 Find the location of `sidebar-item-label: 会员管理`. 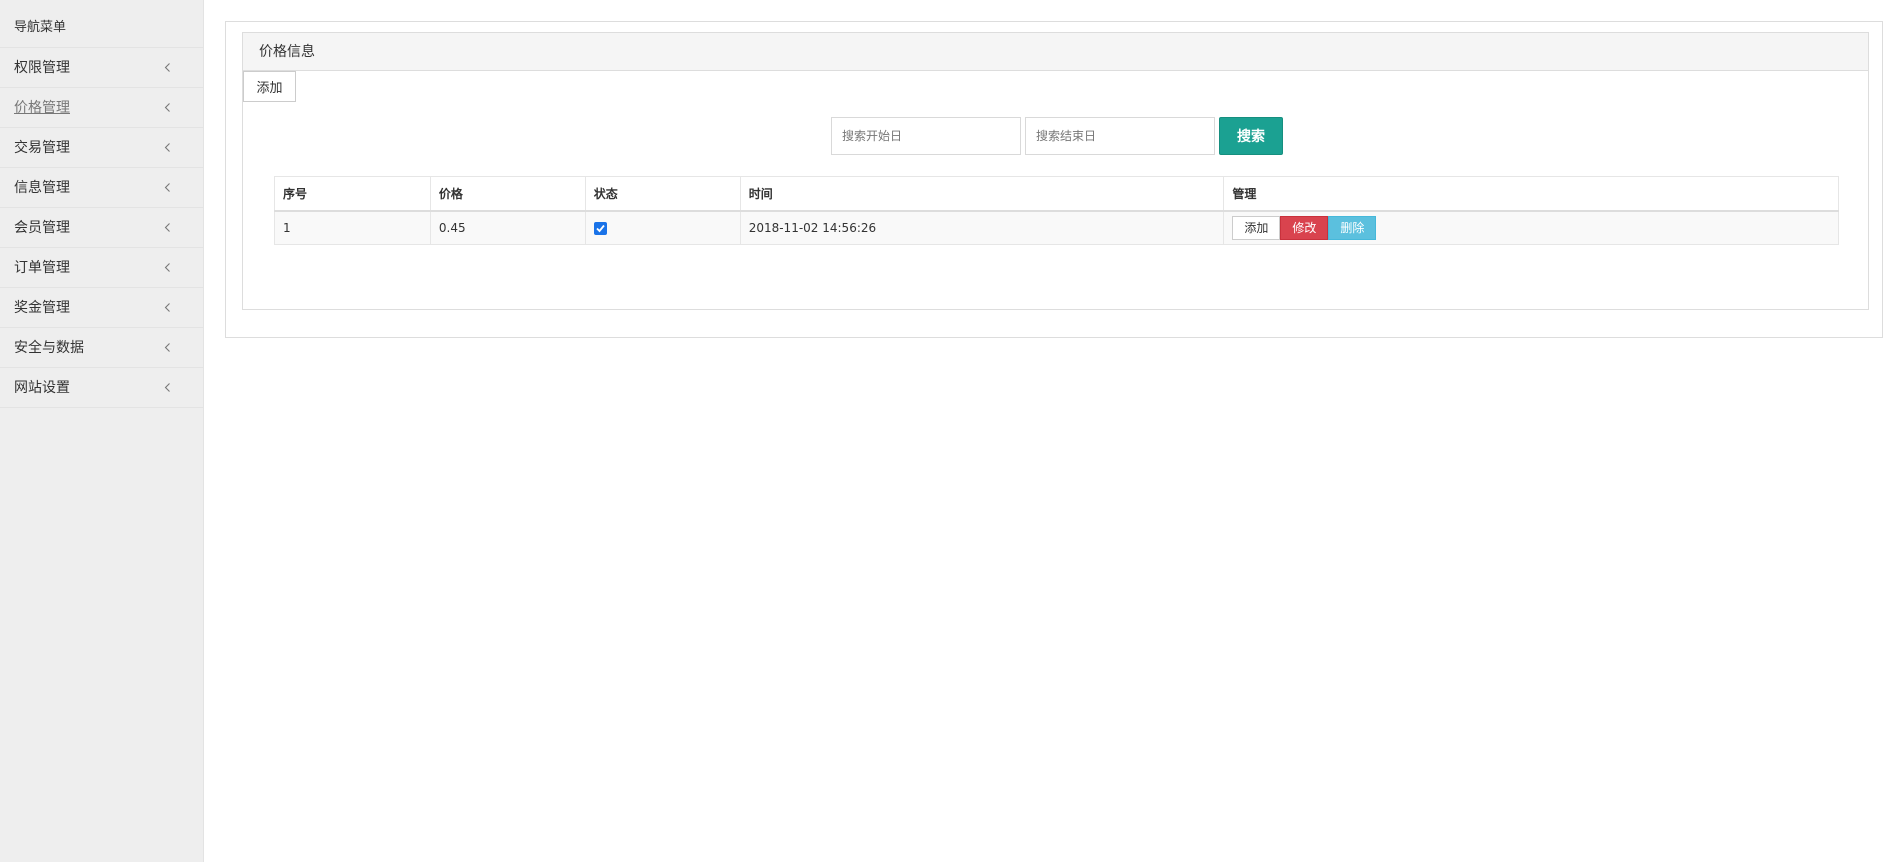

sidebar-item-label: 会员管理 is located at coordinates (42, 228).